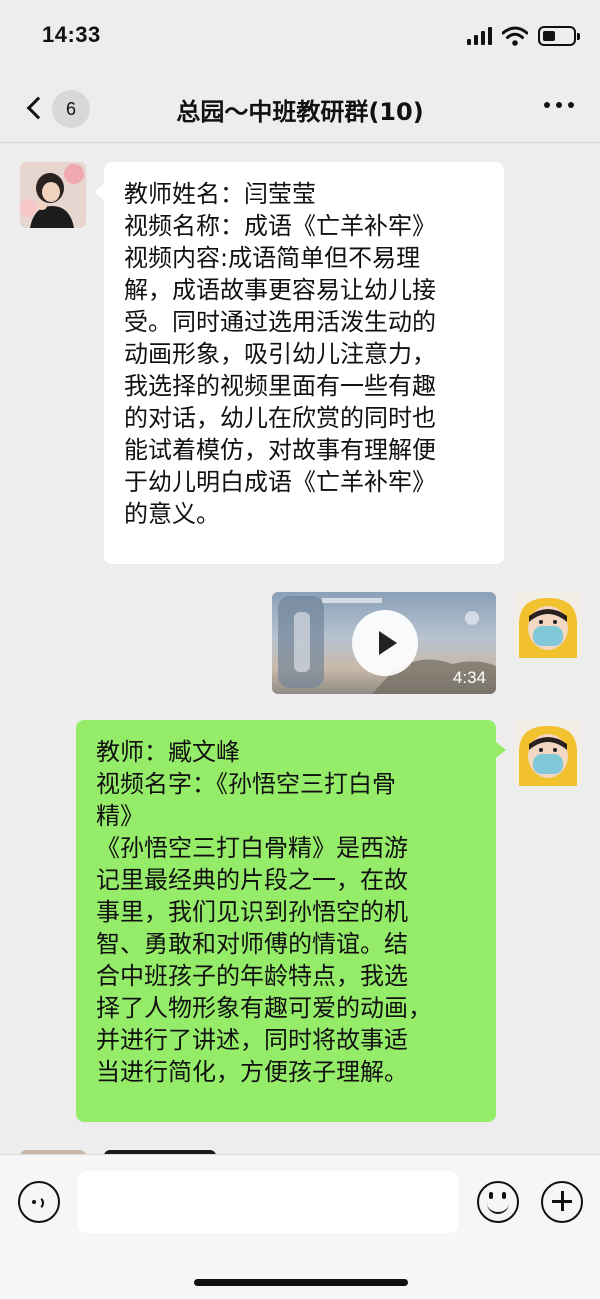 This screenshot has width=600, height=1299. Describe the element at coordinates (252, 976) in the screenshot. I see `message-line: 合中班孩子的年龄特点，我选` at that location.